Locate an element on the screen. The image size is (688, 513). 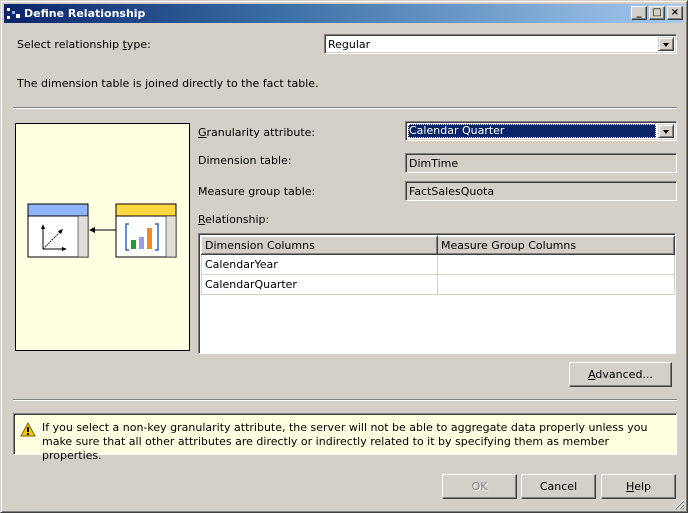
column-header-dimension: Dimension Columns is located at coordinates (319, 245).